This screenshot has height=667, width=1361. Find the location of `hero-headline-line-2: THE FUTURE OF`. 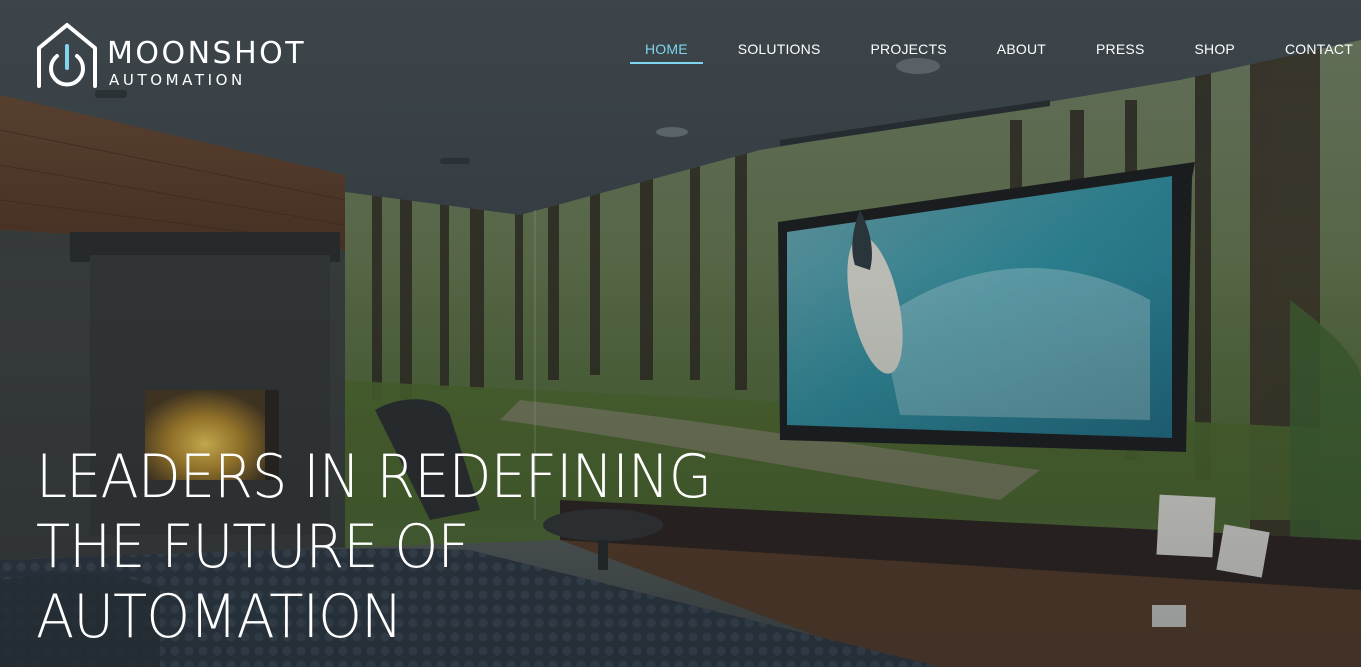

hero-headline-line-2: THE FUTURE OF is located at coordinates (253, 547).